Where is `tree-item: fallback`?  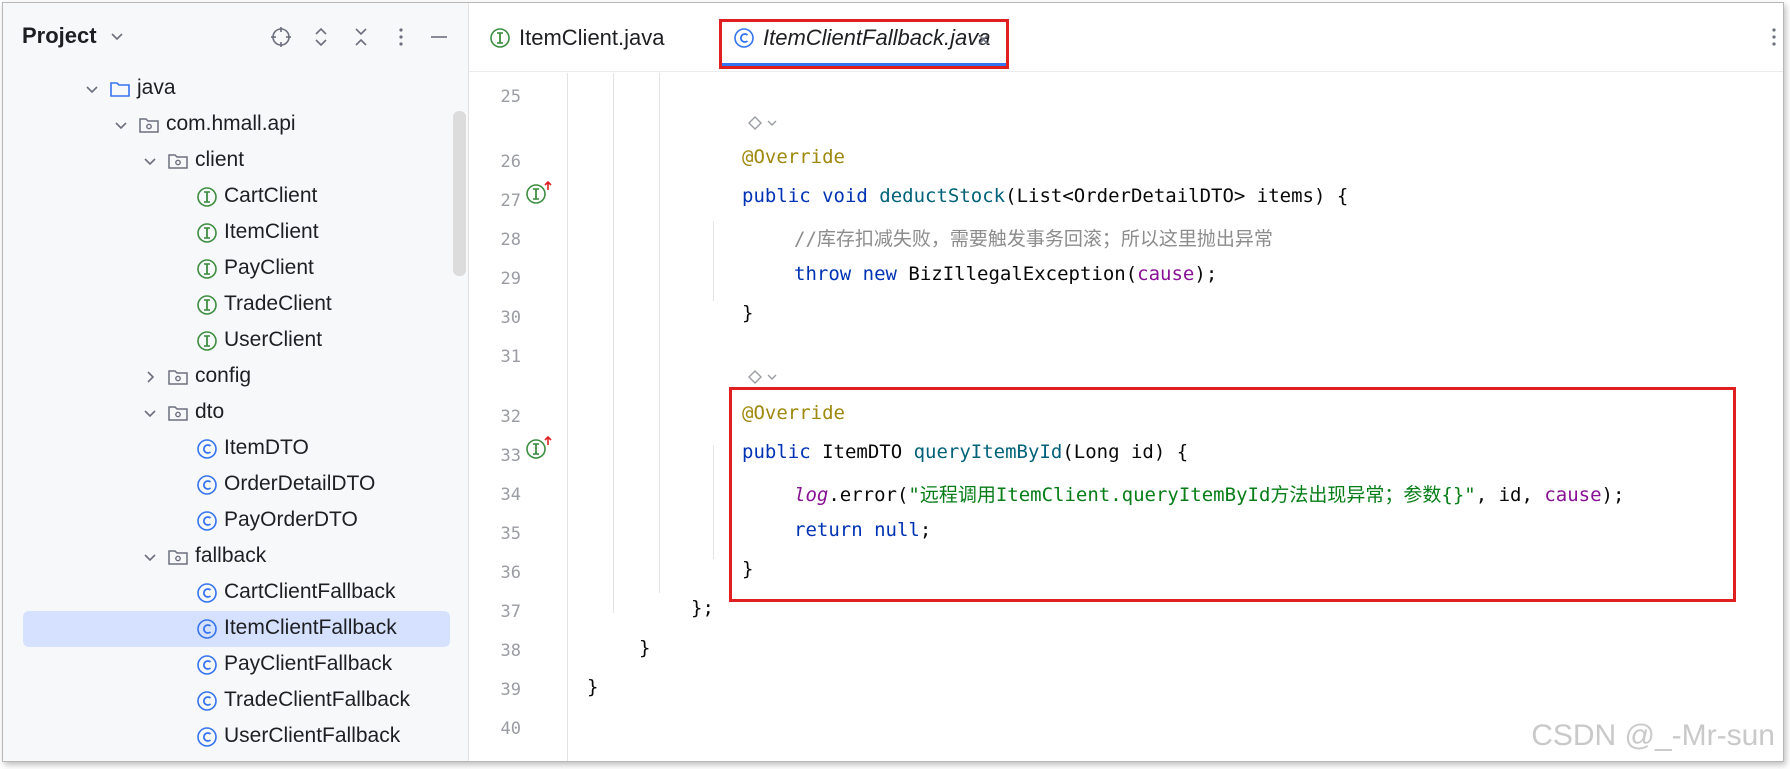
tree-item: fallback is located at coordinates (228, 557).